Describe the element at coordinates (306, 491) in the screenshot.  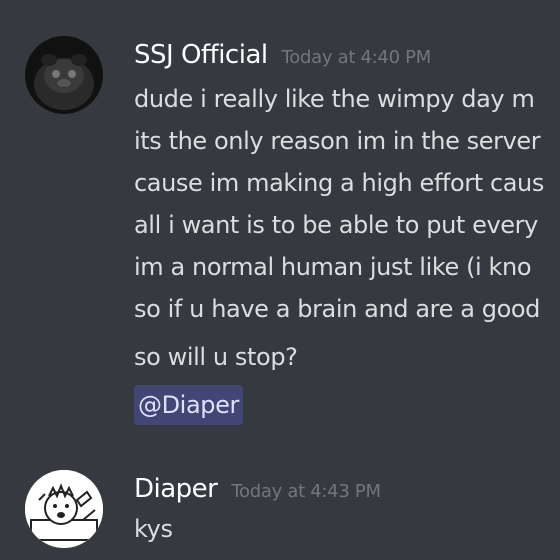
I see `timestamp: Today at 4:43 PM` at that location.